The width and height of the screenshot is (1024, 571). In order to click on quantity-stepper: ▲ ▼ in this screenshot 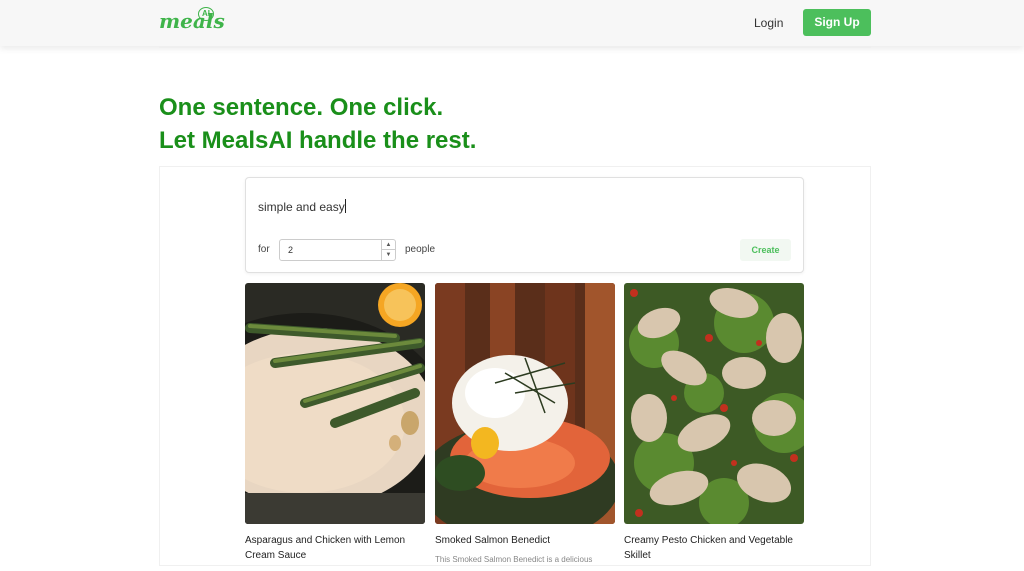, I will do `click(388, 250)`.